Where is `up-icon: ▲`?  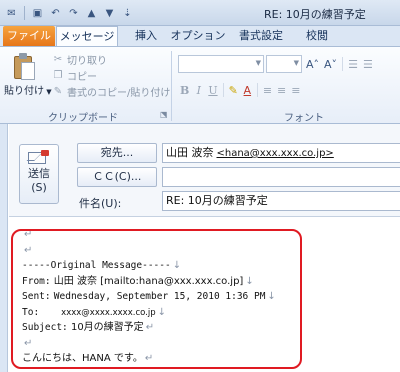
up-icon: ▲ is located at coordinates (91, 13).